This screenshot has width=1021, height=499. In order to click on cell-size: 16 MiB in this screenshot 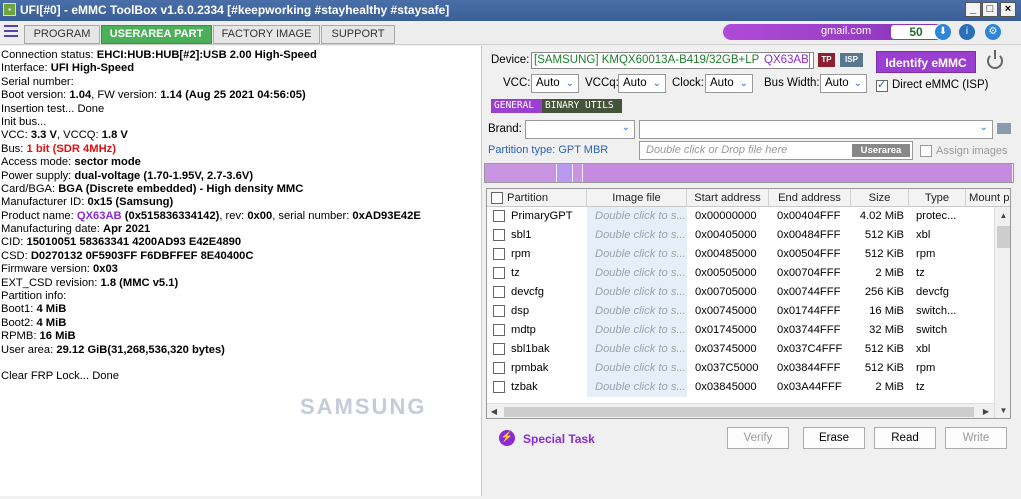, I will do `click(886, 311)`.